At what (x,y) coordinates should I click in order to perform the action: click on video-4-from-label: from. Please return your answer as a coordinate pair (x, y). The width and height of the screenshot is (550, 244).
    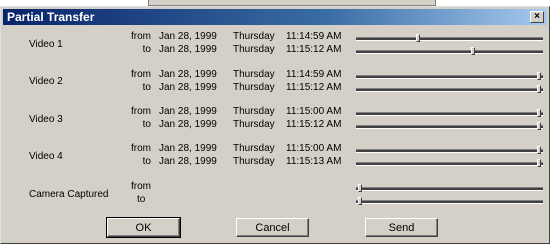
    Looking at the image, I should click on (141, 148).